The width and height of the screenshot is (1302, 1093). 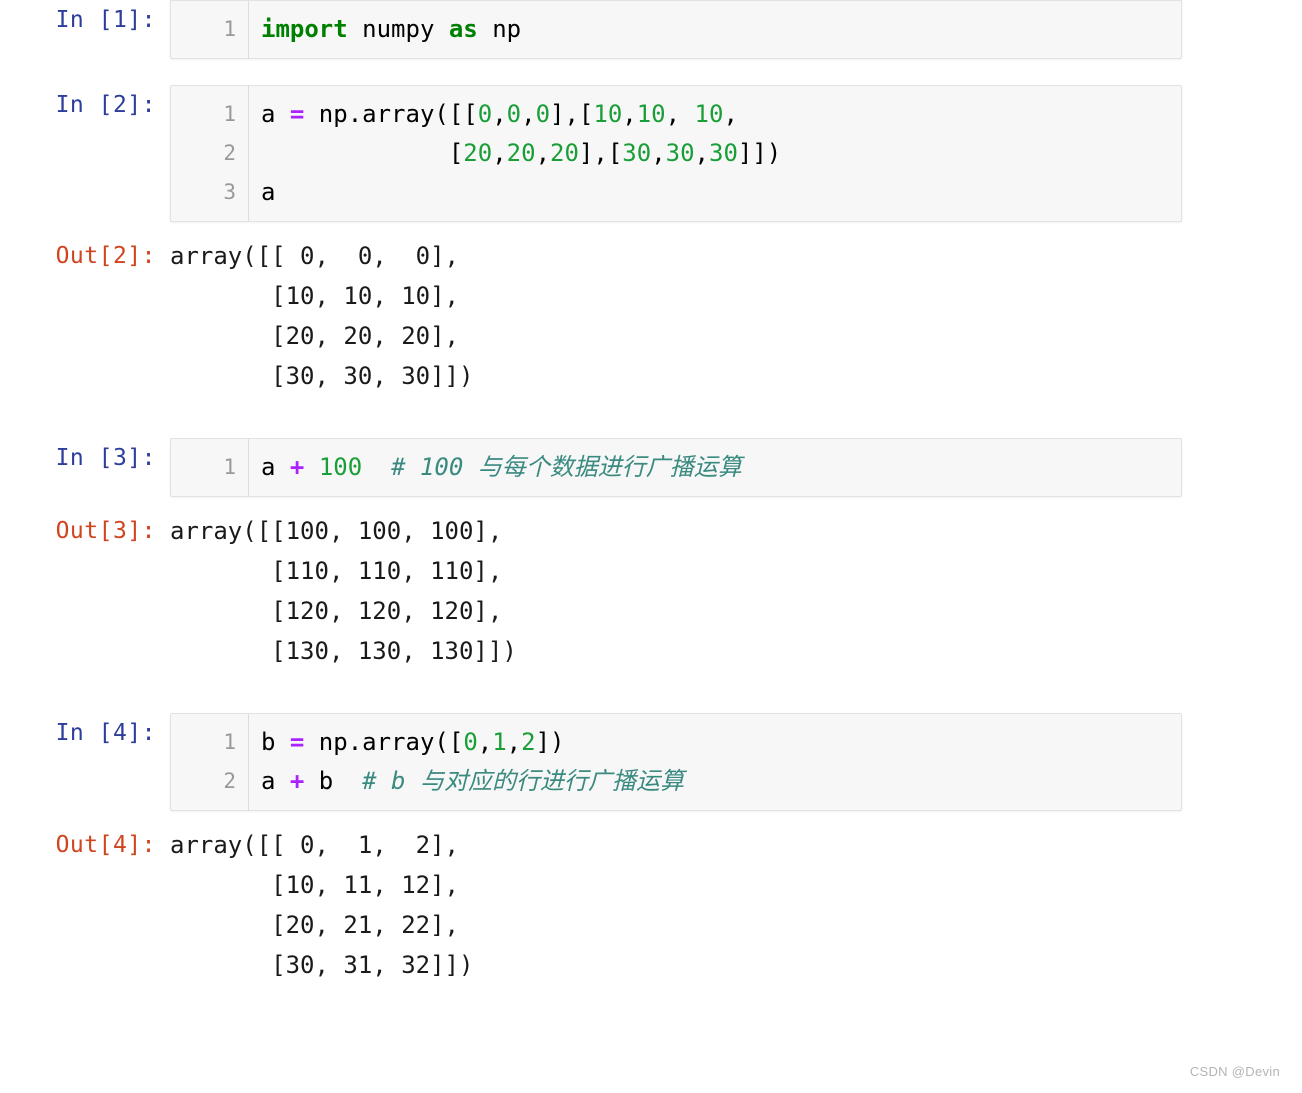 I want to click on output-line: array([[100, 100, 100],, so click(x=336, y=531).